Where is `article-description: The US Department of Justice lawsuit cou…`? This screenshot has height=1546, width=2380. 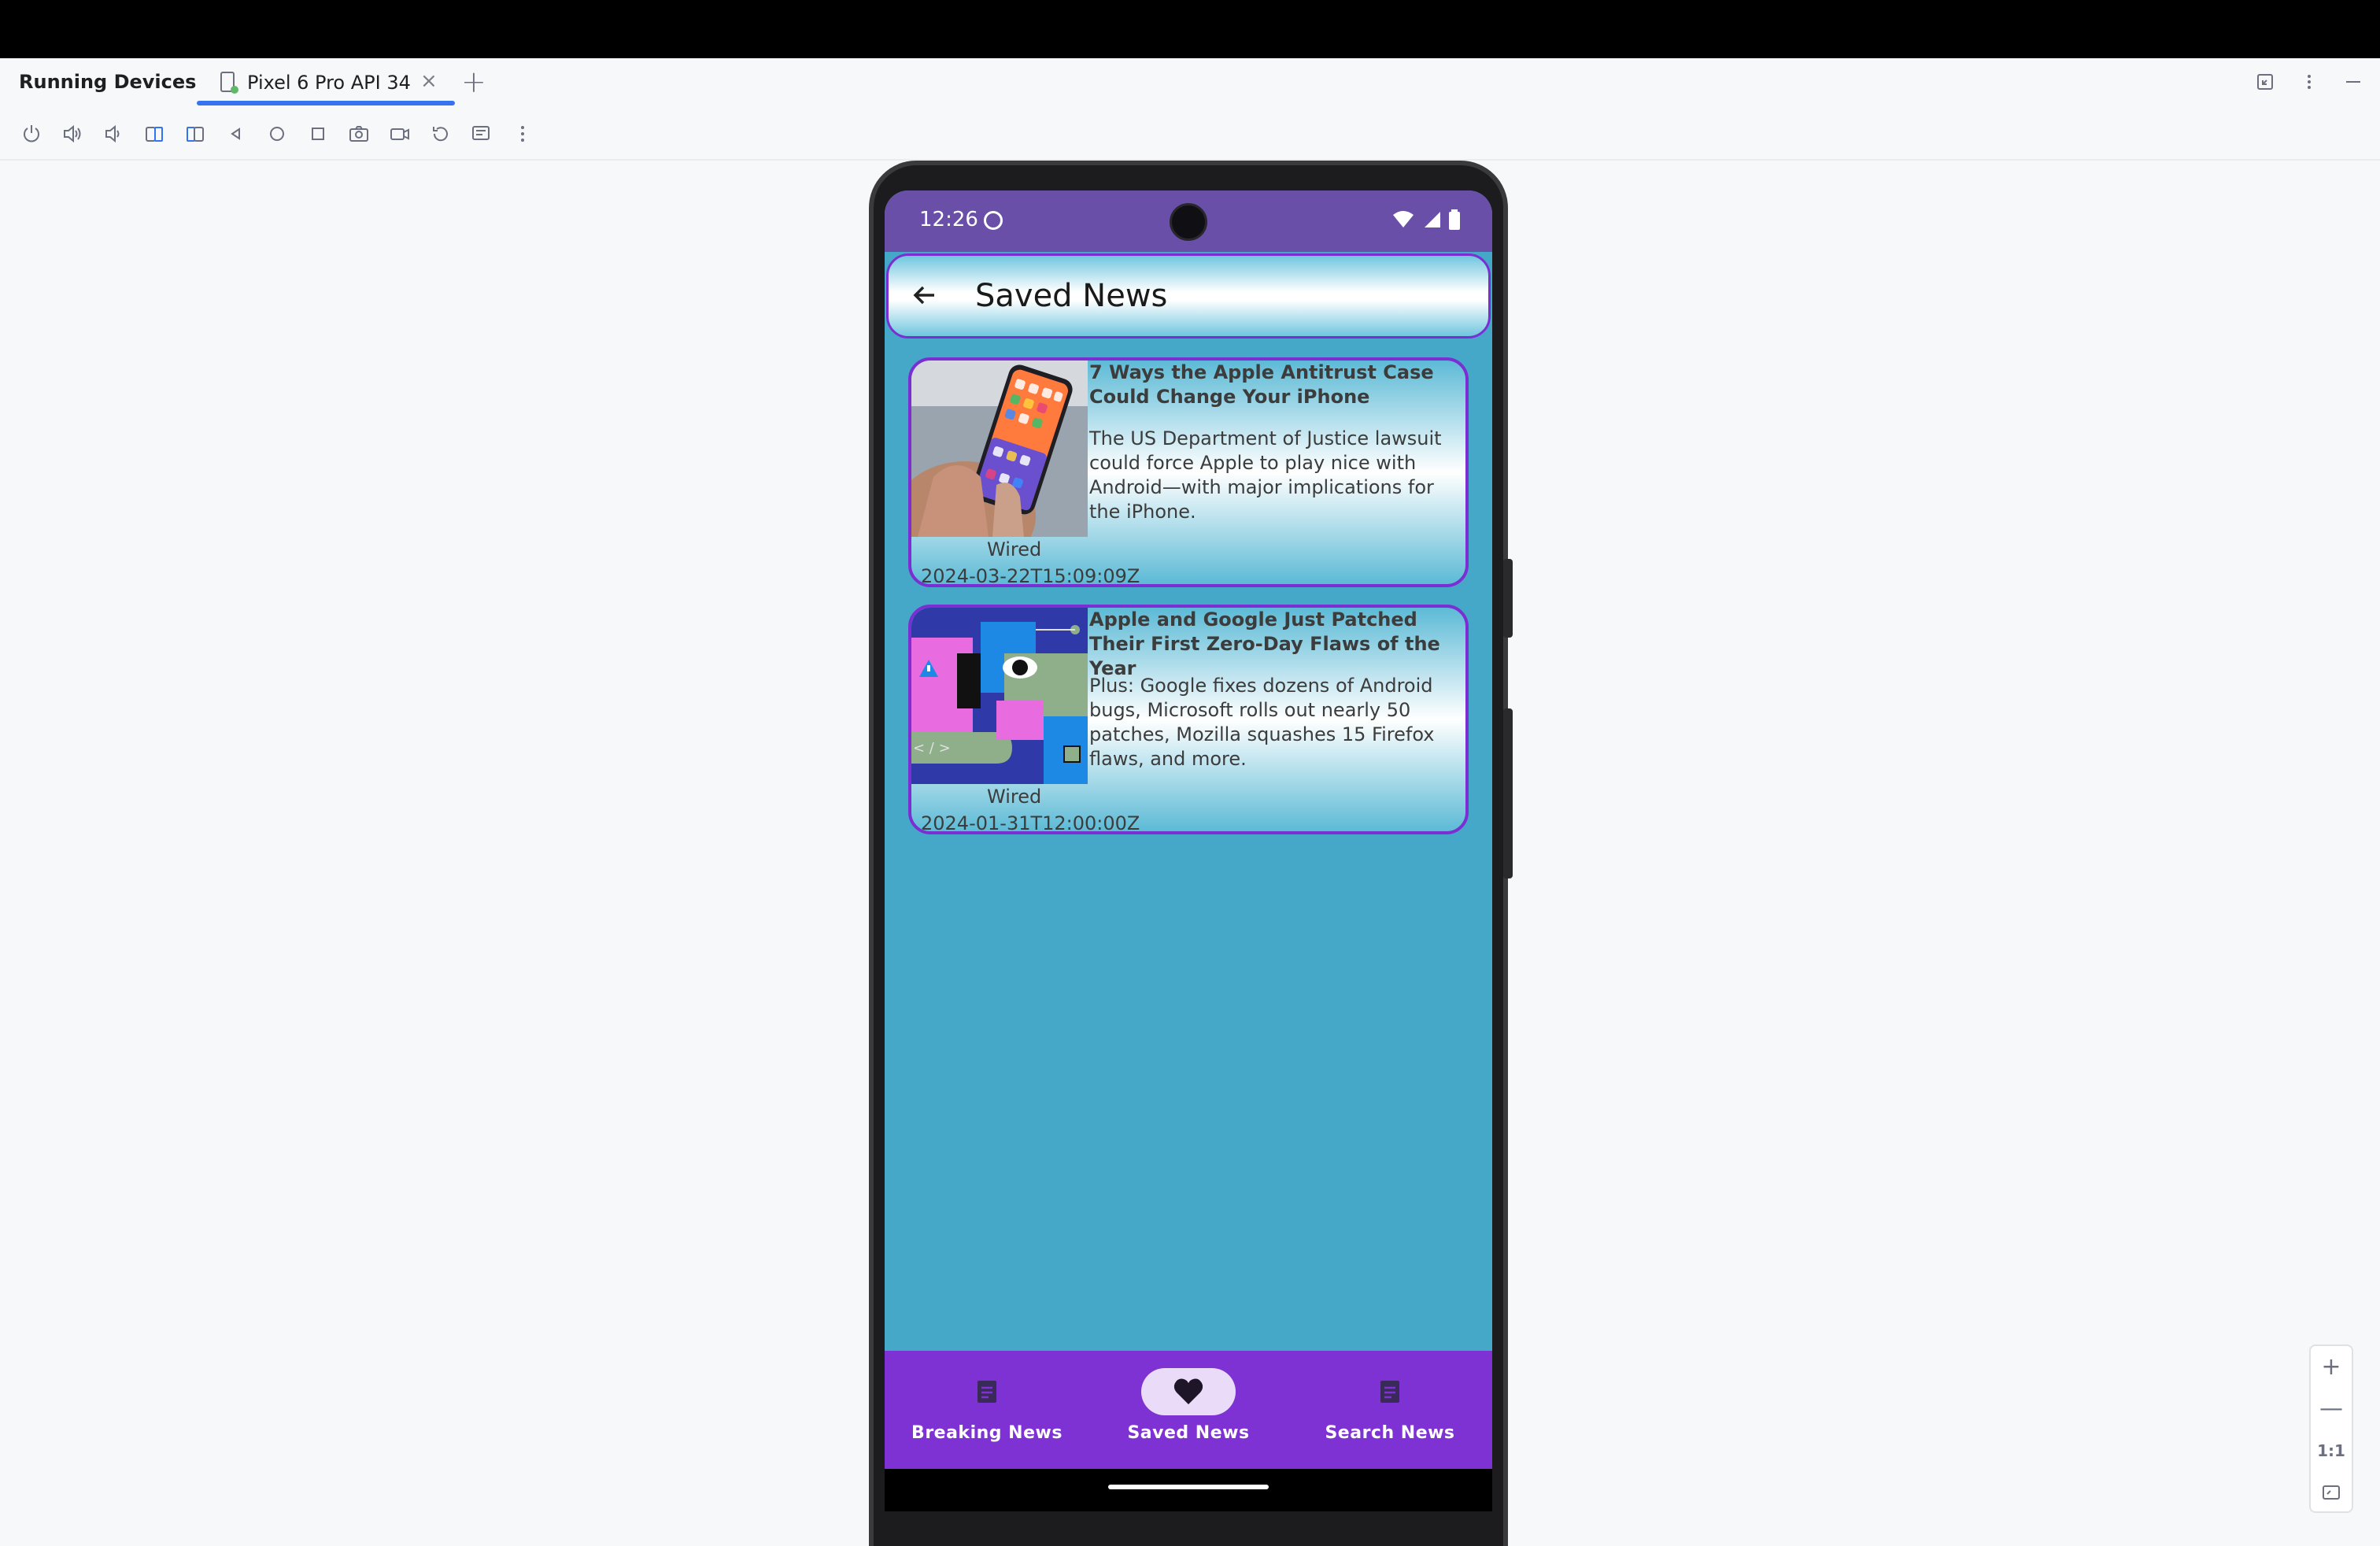 article-description: The US Department of Justice lawsuit cou… is located at coordinates (1265, 475).